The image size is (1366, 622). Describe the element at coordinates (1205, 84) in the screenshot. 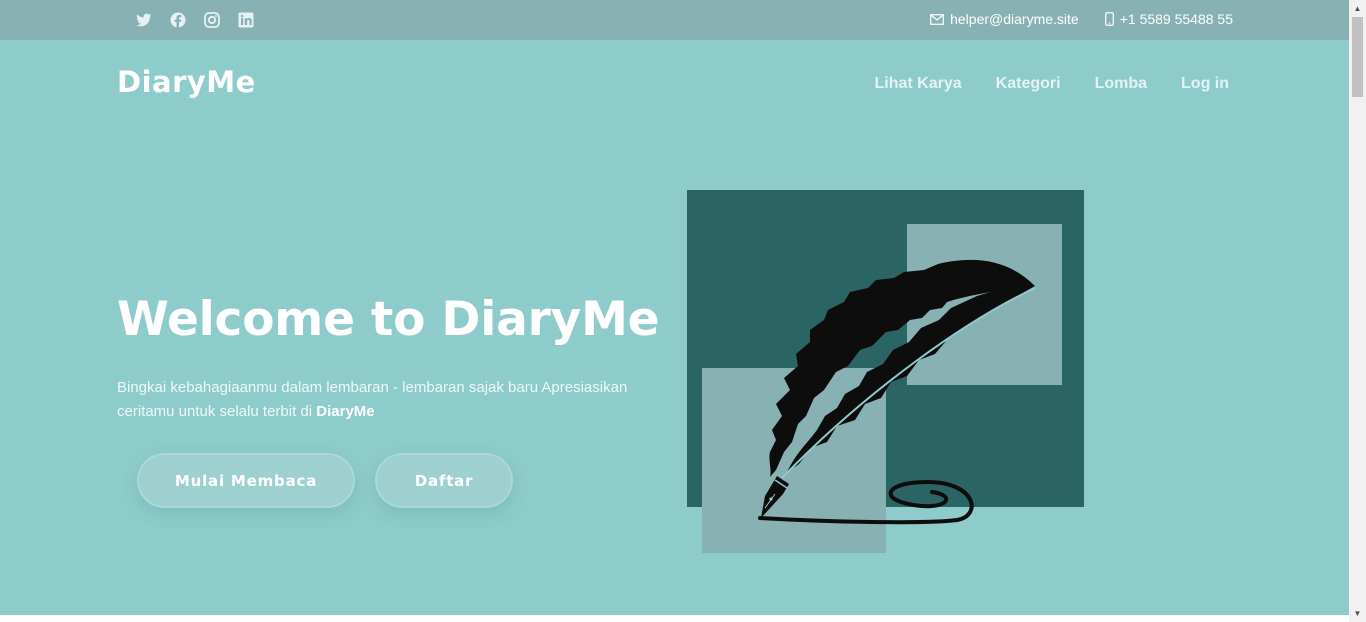

I see `nav-item-login: Log in` at that location.